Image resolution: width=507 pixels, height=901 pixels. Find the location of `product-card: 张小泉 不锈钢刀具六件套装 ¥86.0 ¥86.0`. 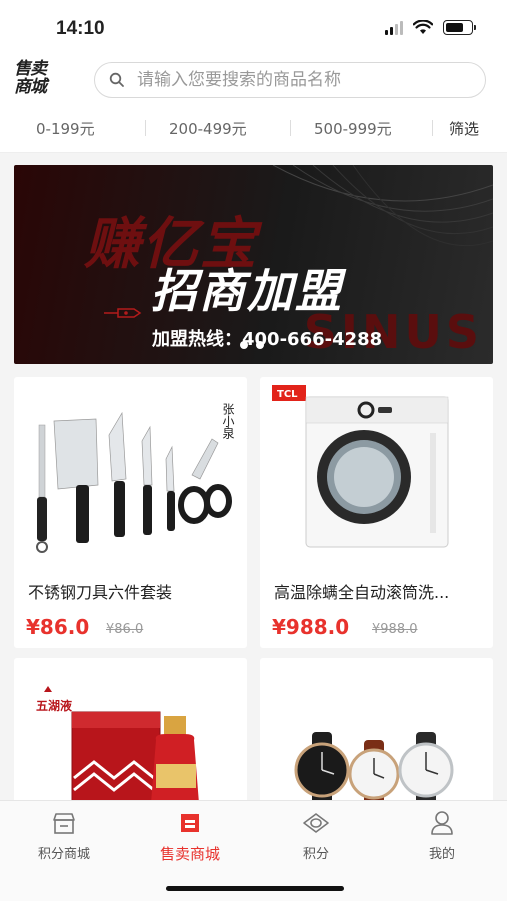

product-card: 张小泉 不锈钢刀具六件套装 ¥86.0 ¥86.0 is located at coordinates (130, 512).